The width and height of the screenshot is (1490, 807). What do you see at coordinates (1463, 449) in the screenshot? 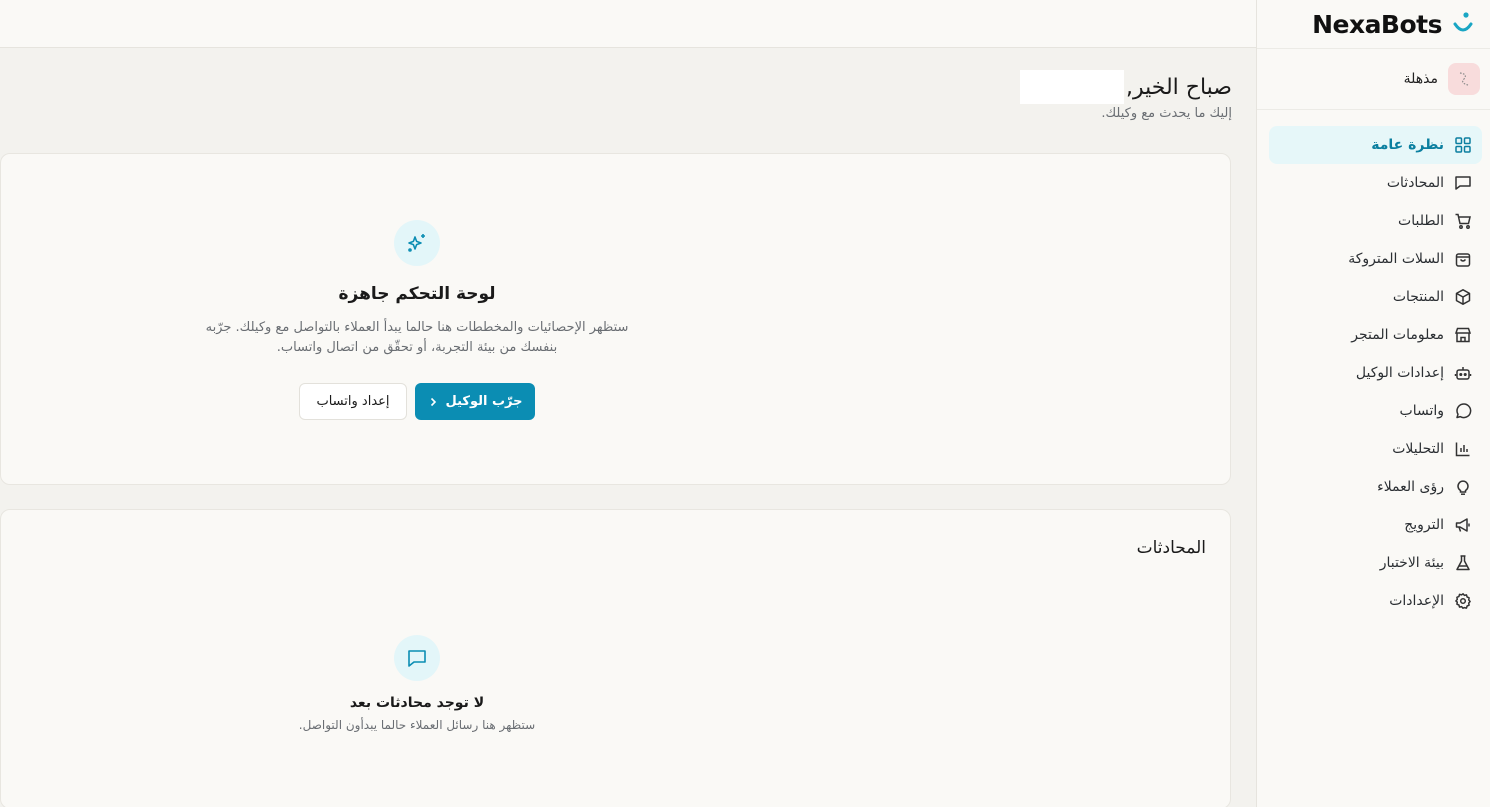
I see `bar-chart-icon` at bounding box center [1463, 449].